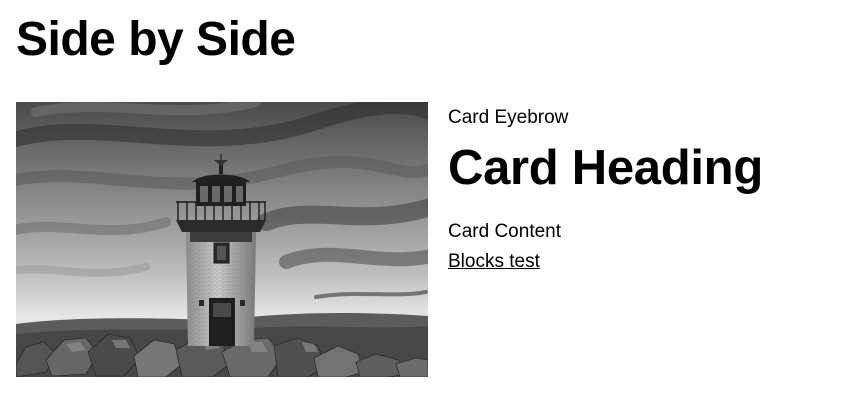 The width and height of the screenshot is (868, 403). I want to click on card-content: Card Content, so click(505, 231).